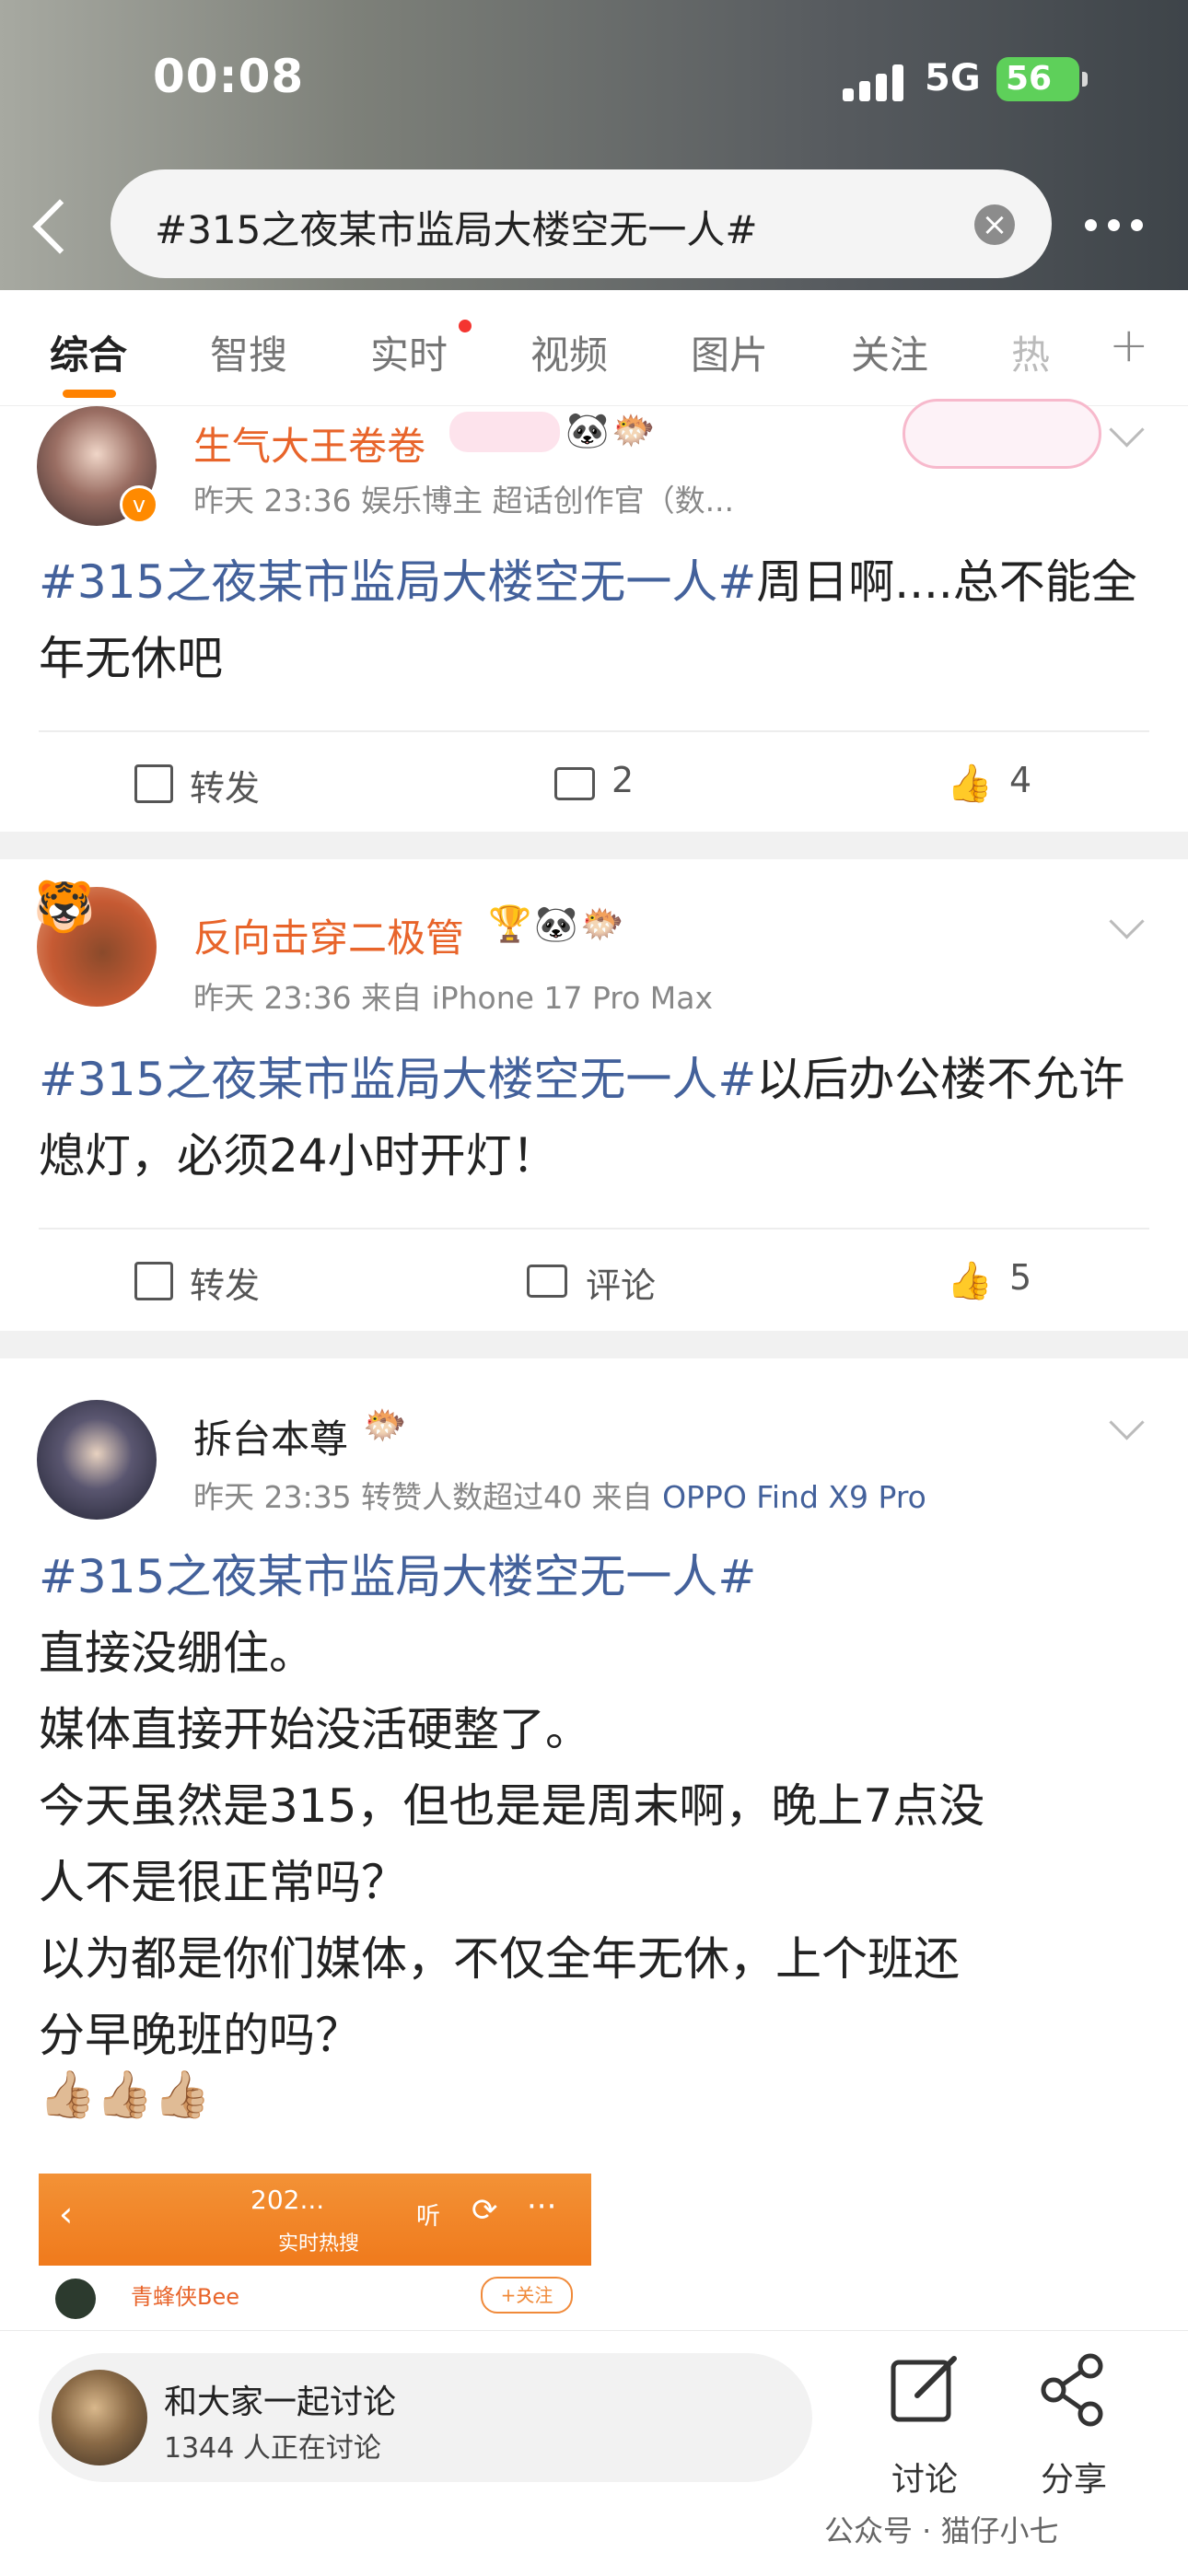 This screenshot has width=1188, height=2576. I want to click on embed-username: 青蜂侠Bee, so click(185, 2297).